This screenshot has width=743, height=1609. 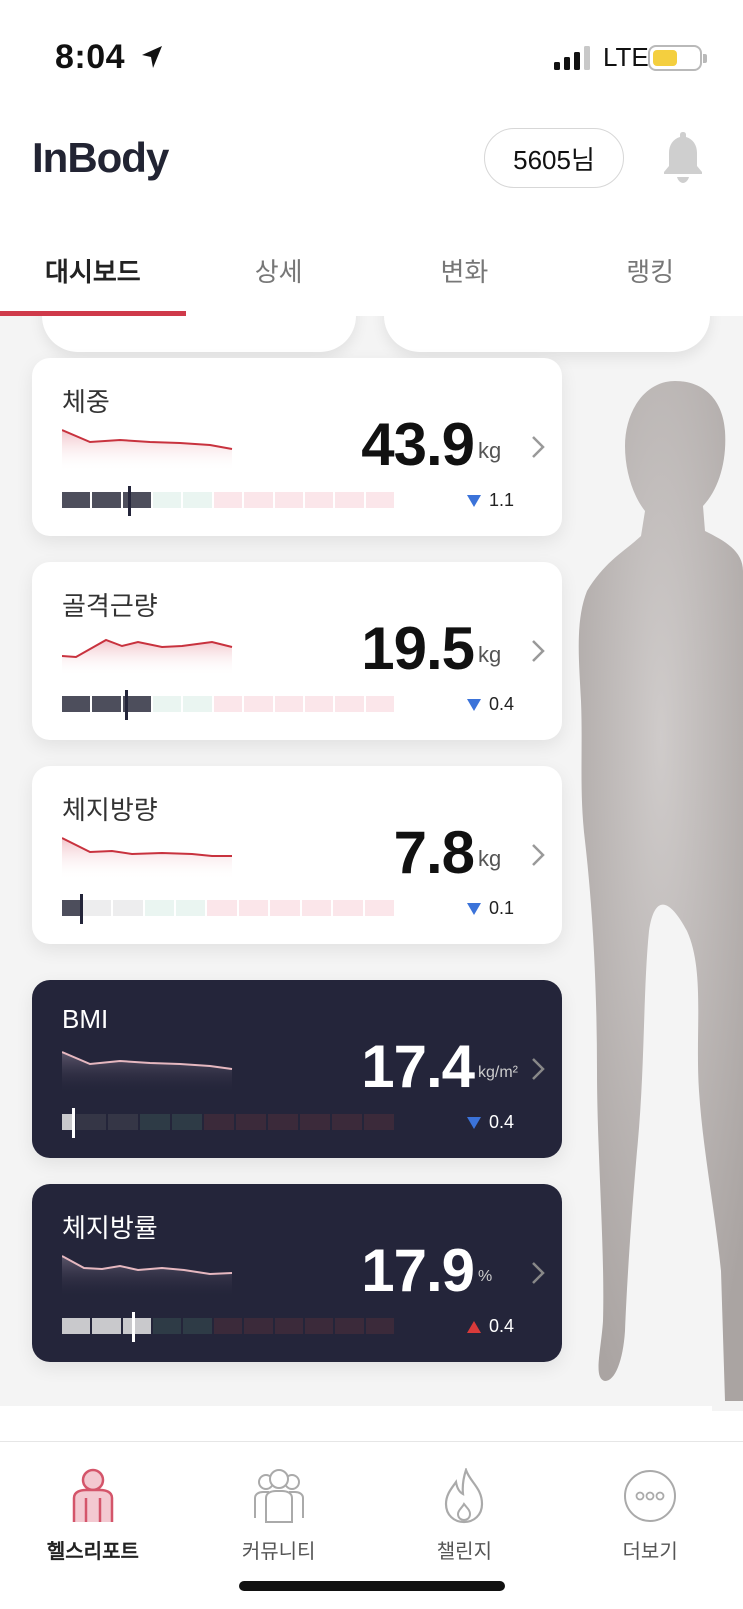 I want to click on metric-delta: 1.1, so click(x=490, y=500).